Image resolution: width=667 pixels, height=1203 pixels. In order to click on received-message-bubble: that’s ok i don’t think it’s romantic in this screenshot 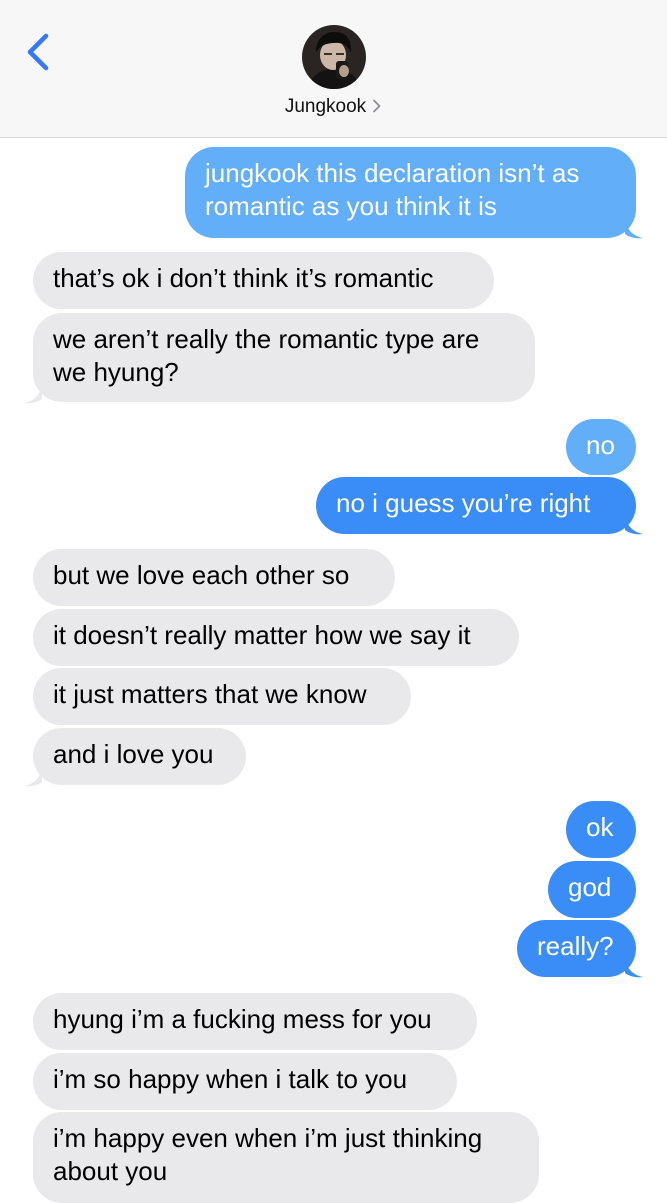, I will do `click(263, 280)`.